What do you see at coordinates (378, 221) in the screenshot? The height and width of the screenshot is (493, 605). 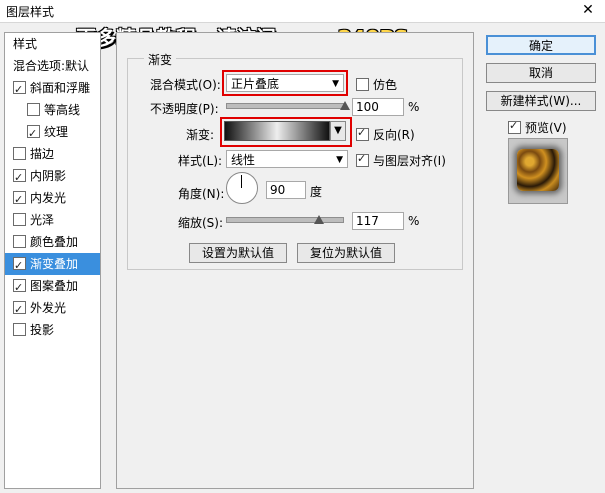 I see `scale-input: 117` at bounding box center [378, 221].